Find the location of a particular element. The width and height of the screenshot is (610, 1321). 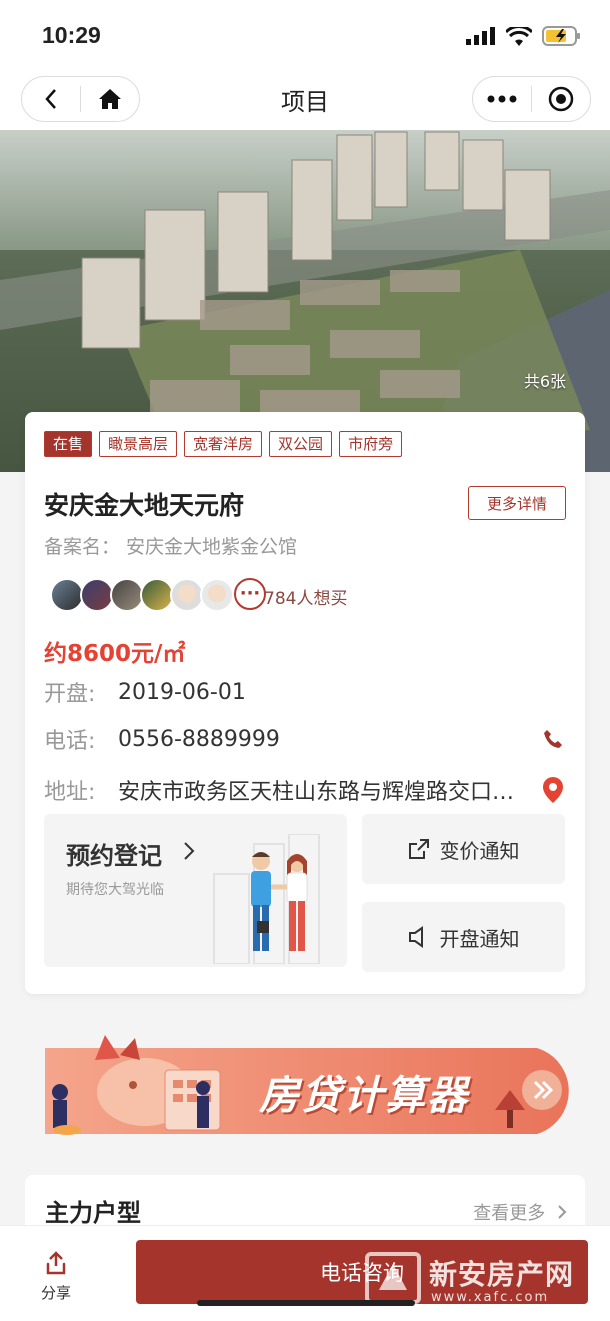

menu-button is located at coordinates (502, 99).